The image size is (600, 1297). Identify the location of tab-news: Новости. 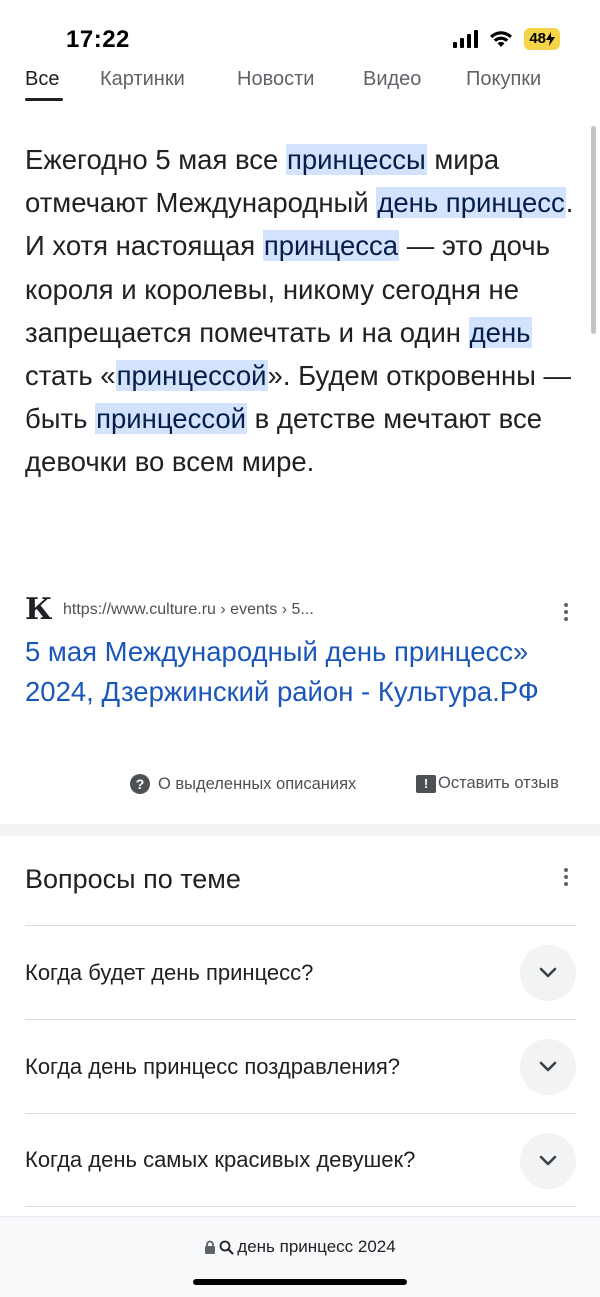
(275, 79).